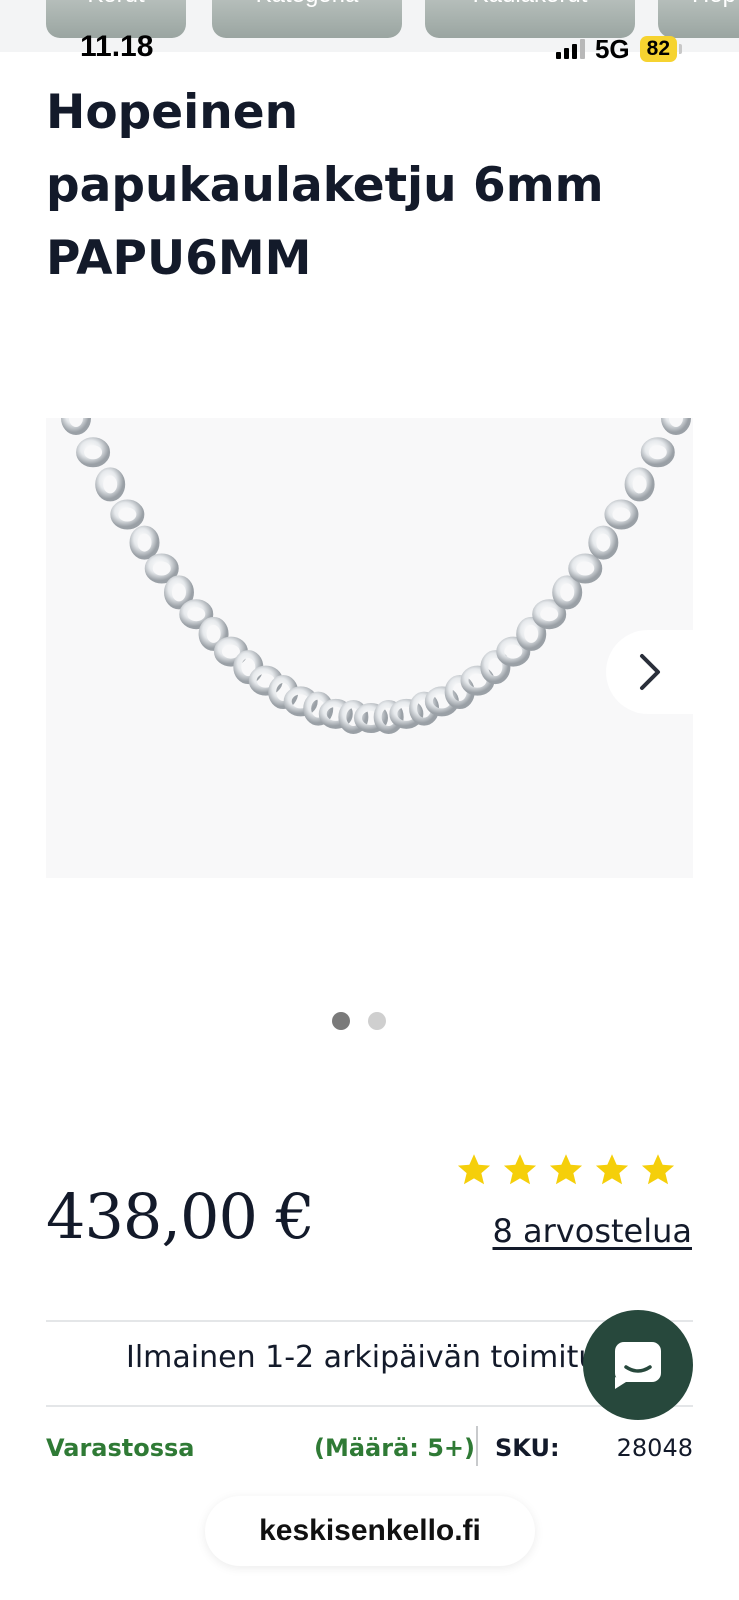  Describe the element at coordinates (527, 1448) in the screenshot. I see `sku-label: SKU:` at that location.